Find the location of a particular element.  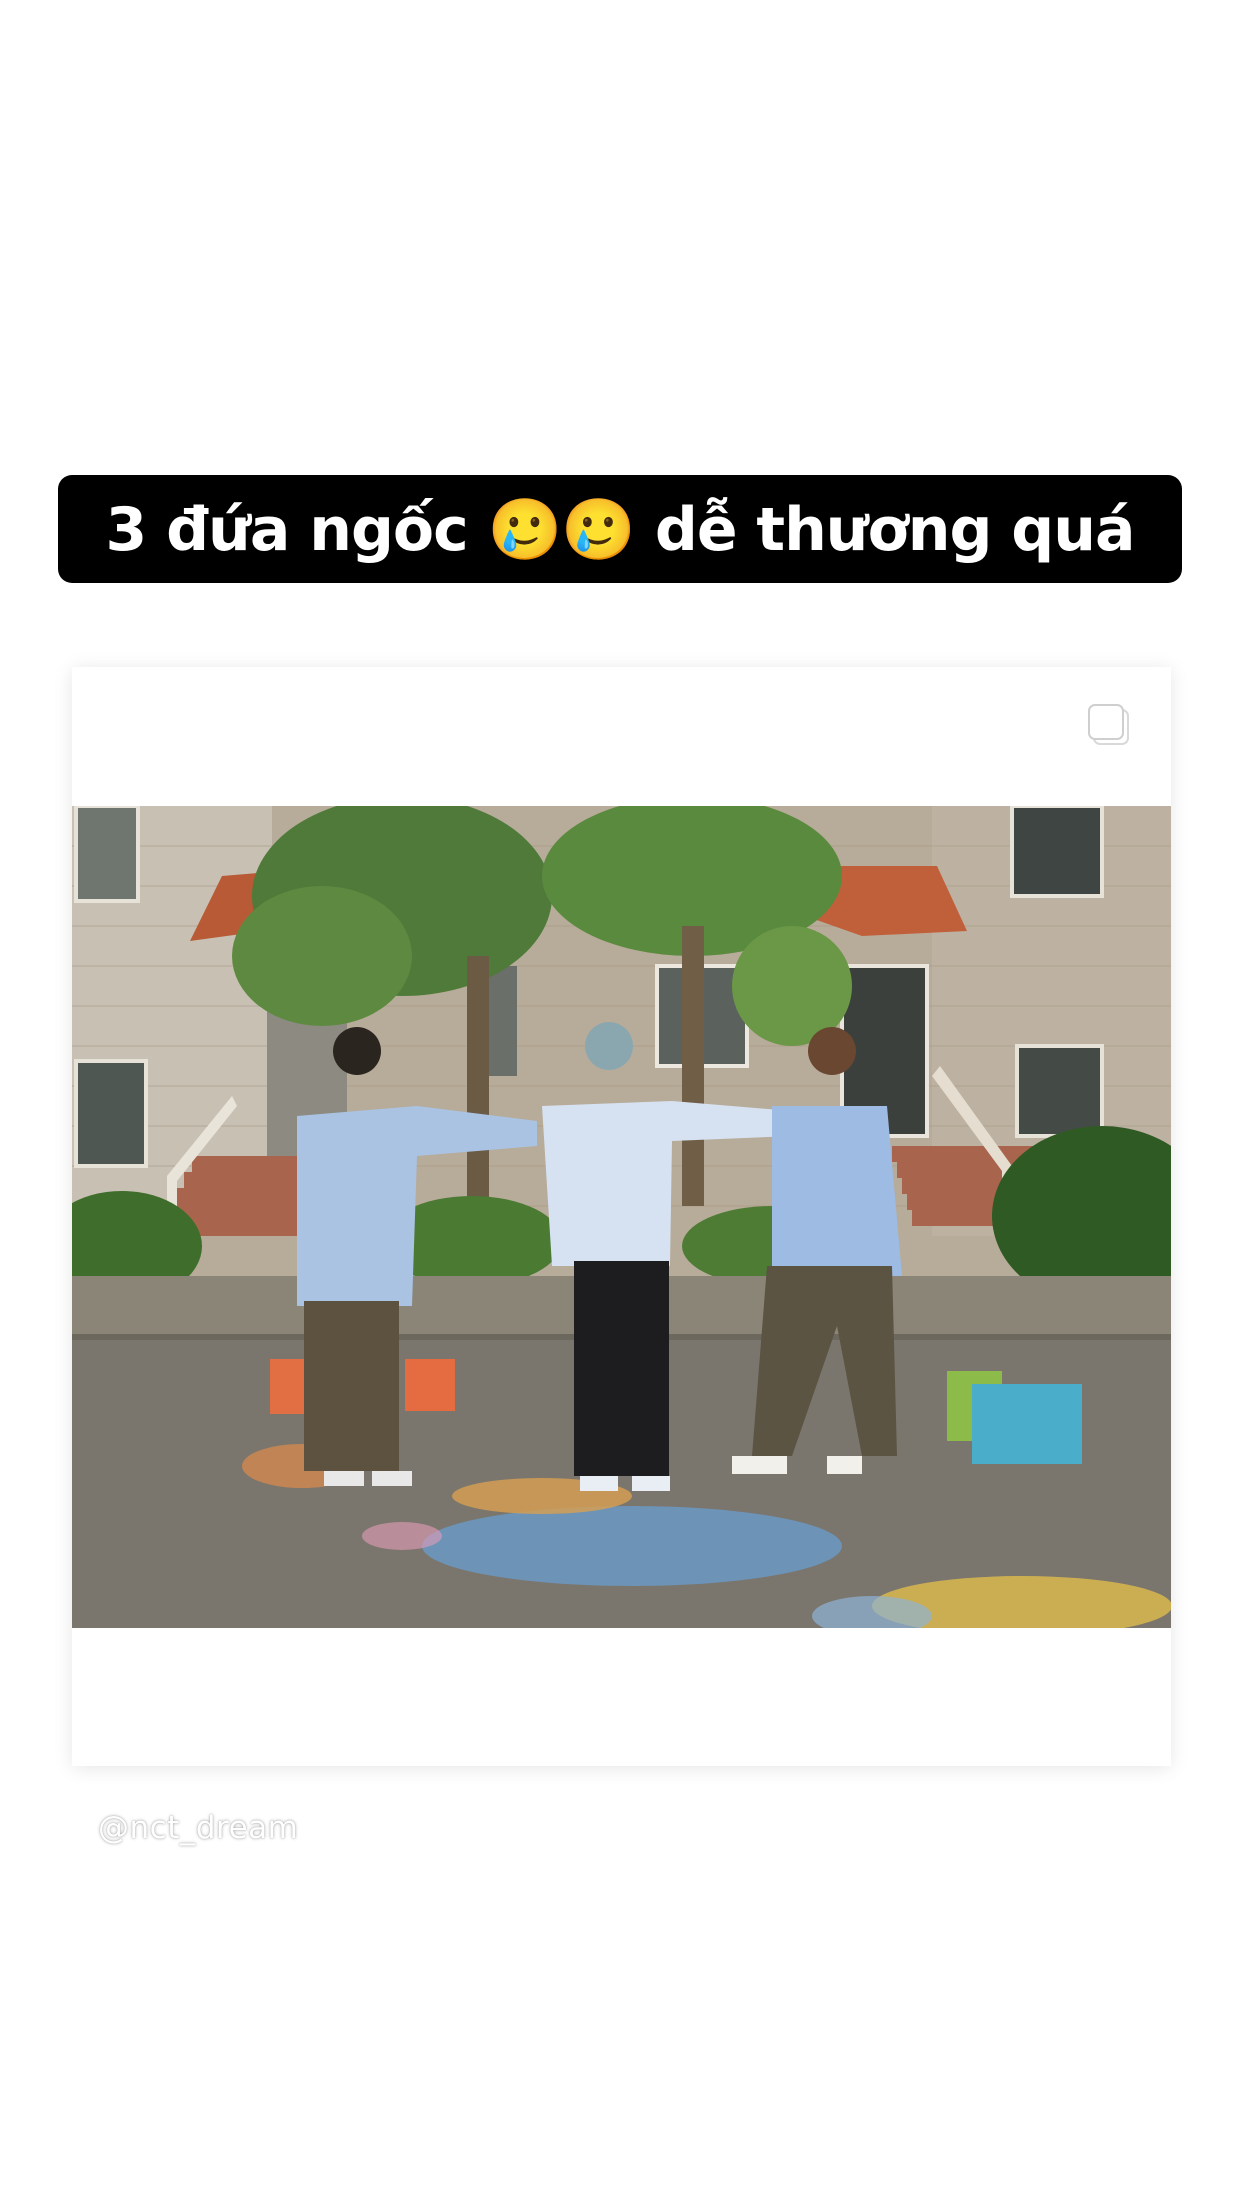

caption-text: 3 đứa ngốc 🥲🥲 dễ thương quá is located at coordinates (620, 529).